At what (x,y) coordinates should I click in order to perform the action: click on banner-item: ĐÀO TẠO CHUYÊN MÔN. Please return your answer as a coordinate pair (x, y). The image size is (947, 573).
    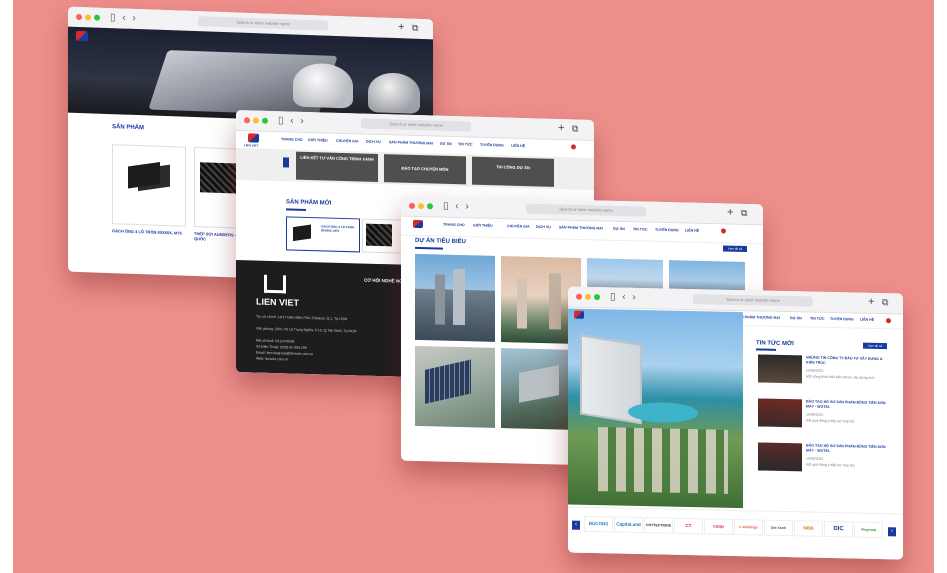
    Looking at the image, I should click on (425, 169).